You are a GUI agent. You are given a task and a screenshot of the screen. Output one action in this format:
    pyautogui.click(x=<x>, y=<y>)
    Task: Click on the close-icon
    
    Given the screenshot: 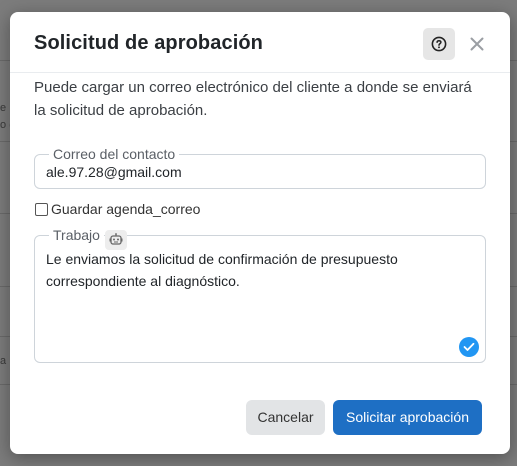 What is the action you would take?
    pyautogui.click(x=477, y=44)
    